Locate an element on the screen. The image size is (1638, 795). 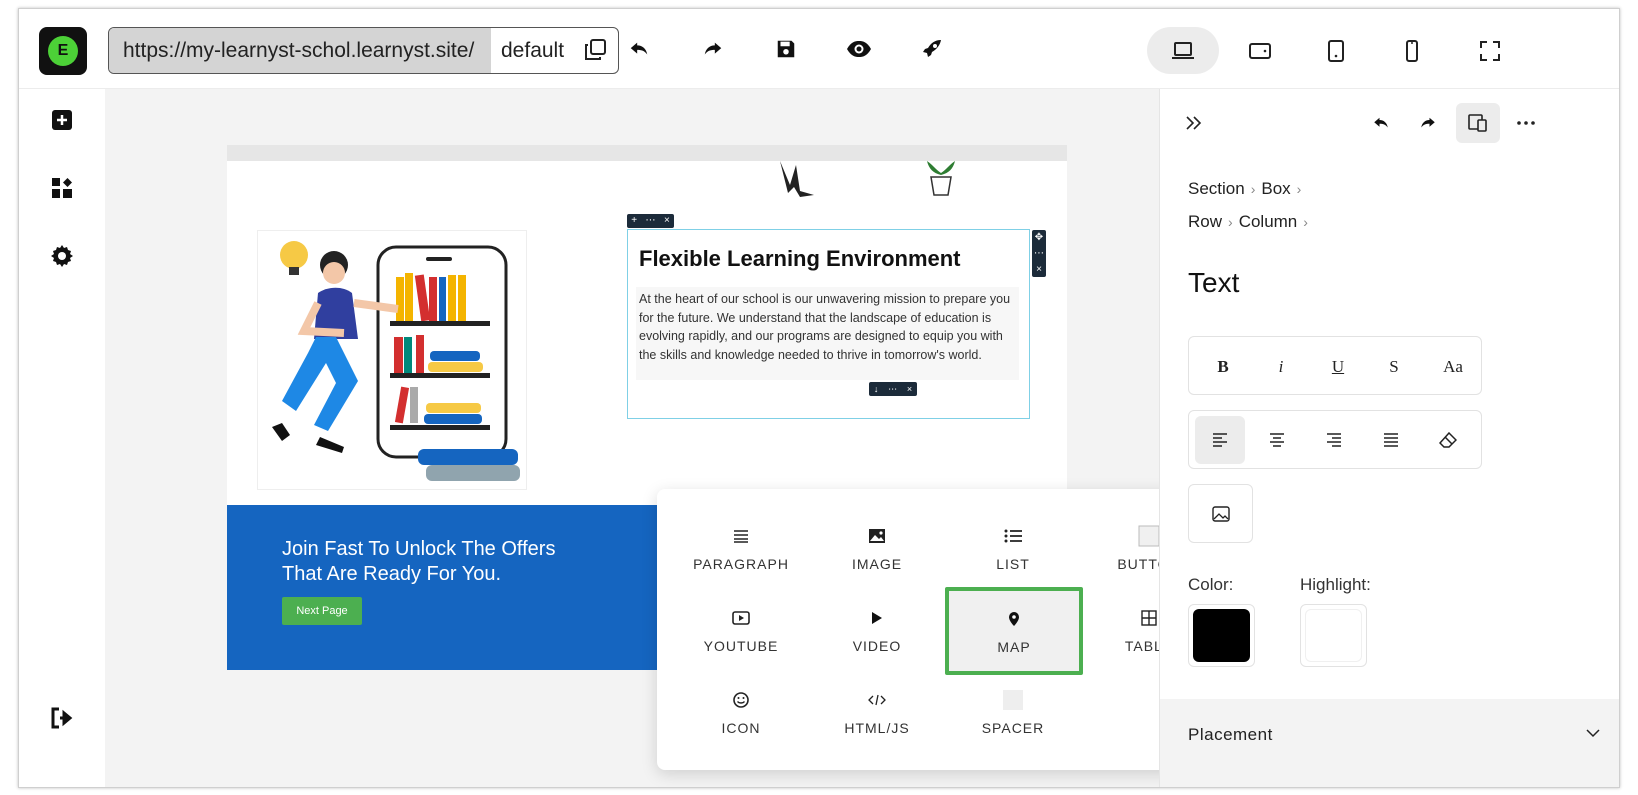
paragraph-icon is located at coordinates (741, 536).